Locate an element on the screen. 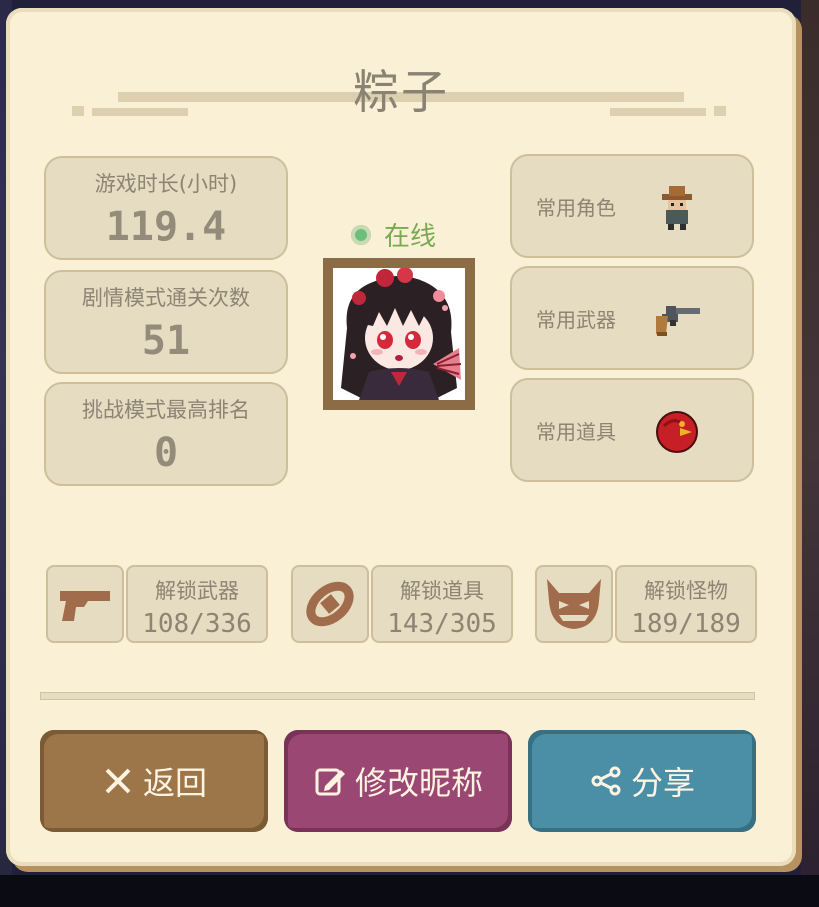 The height and width of the screenshot is (907, 819). pistol-icon-box is located at coordinates (85, 604).